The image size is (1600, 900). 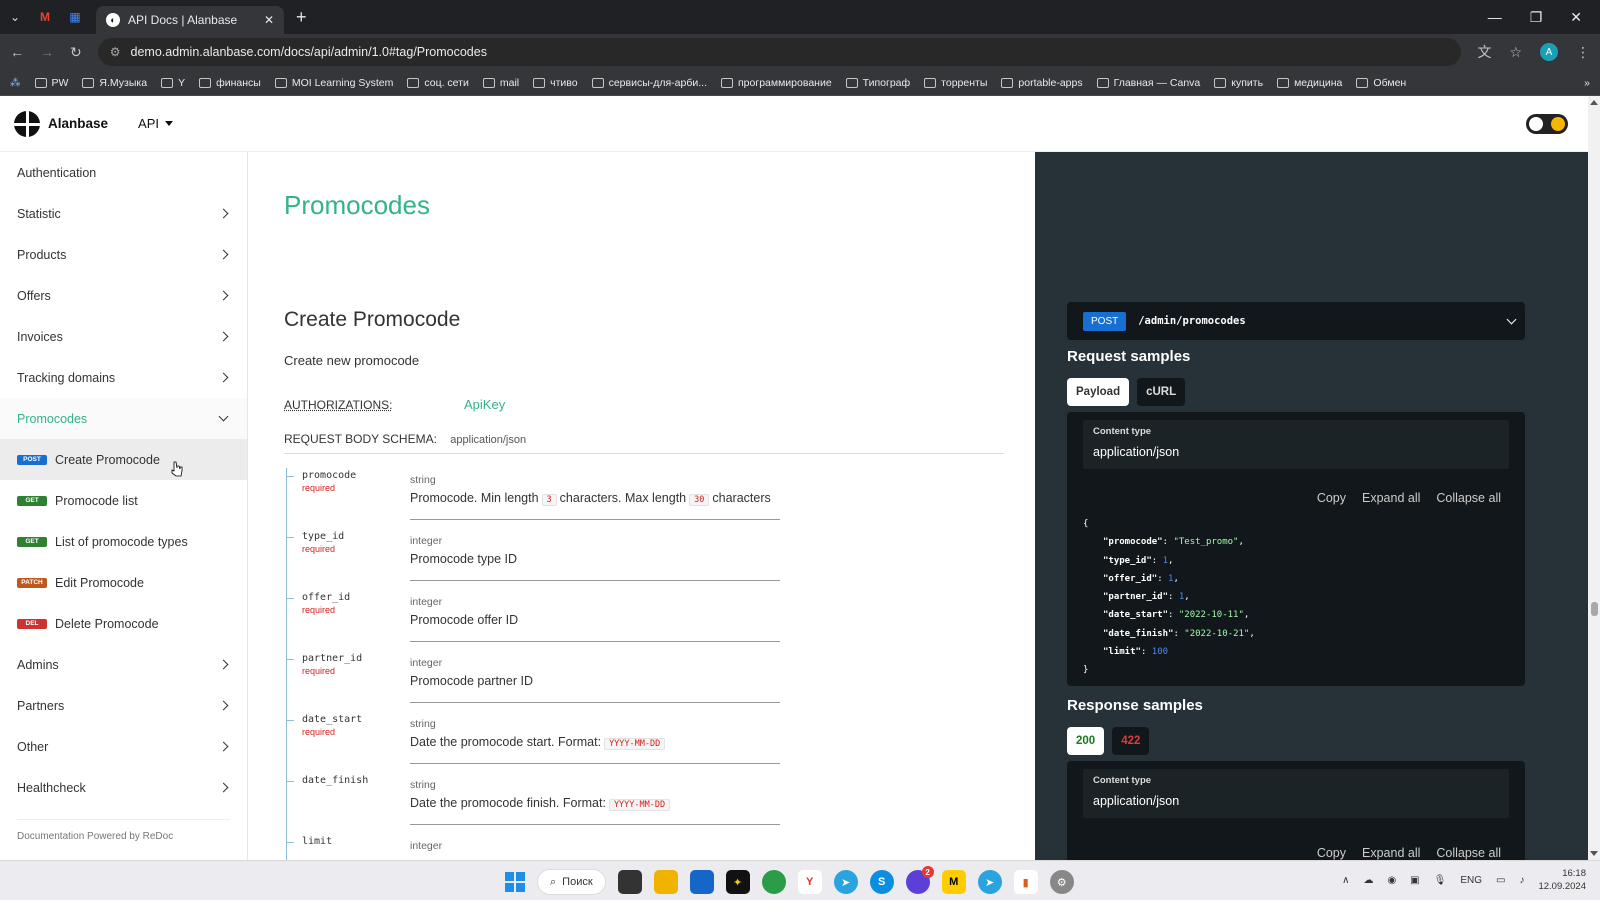 What do you see at coordinates (1484, 52) in the screenshot?
I see `translate-icon: 文` at bounding box center [1484, 52].